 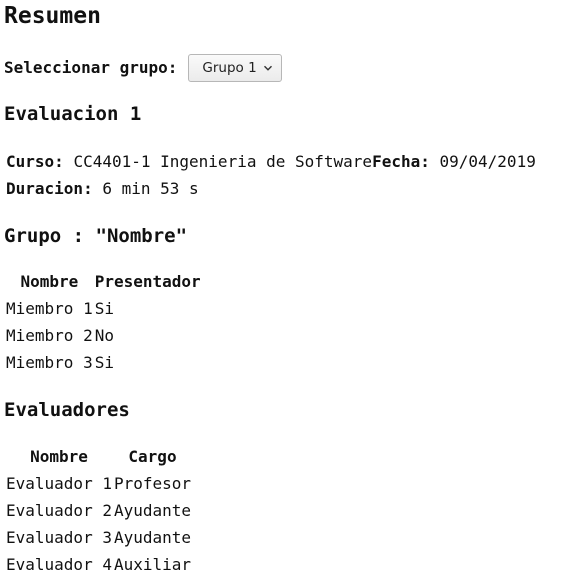 I want to click on table-row: Miembro 1 Si, so click(x=103, y=309).